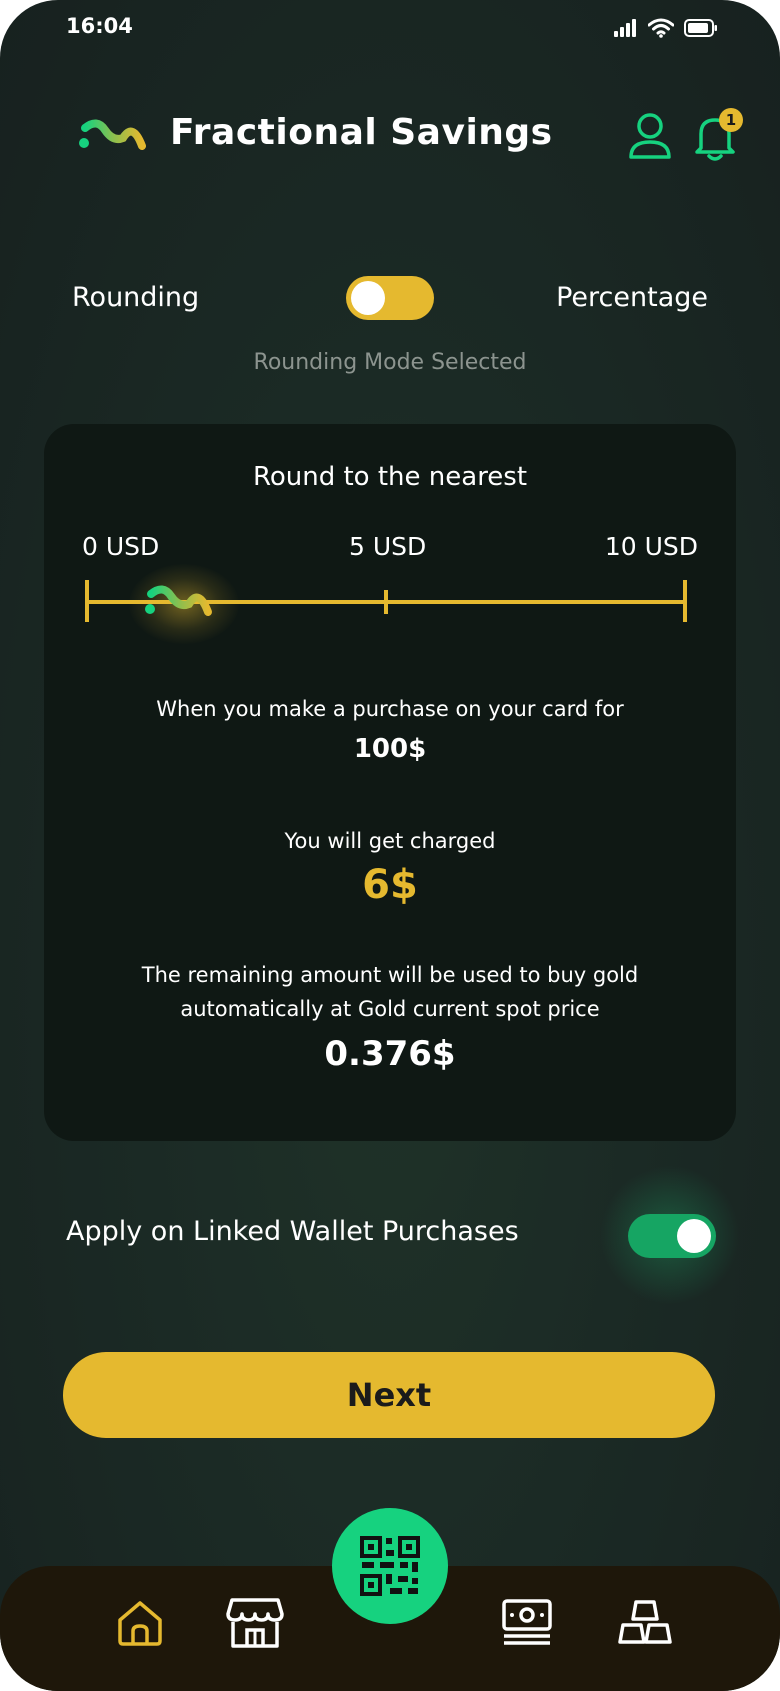  Describe the element at coordinates (388, 546) in the screenshot. I see `scale-label-mid: 5 USD` at that location.